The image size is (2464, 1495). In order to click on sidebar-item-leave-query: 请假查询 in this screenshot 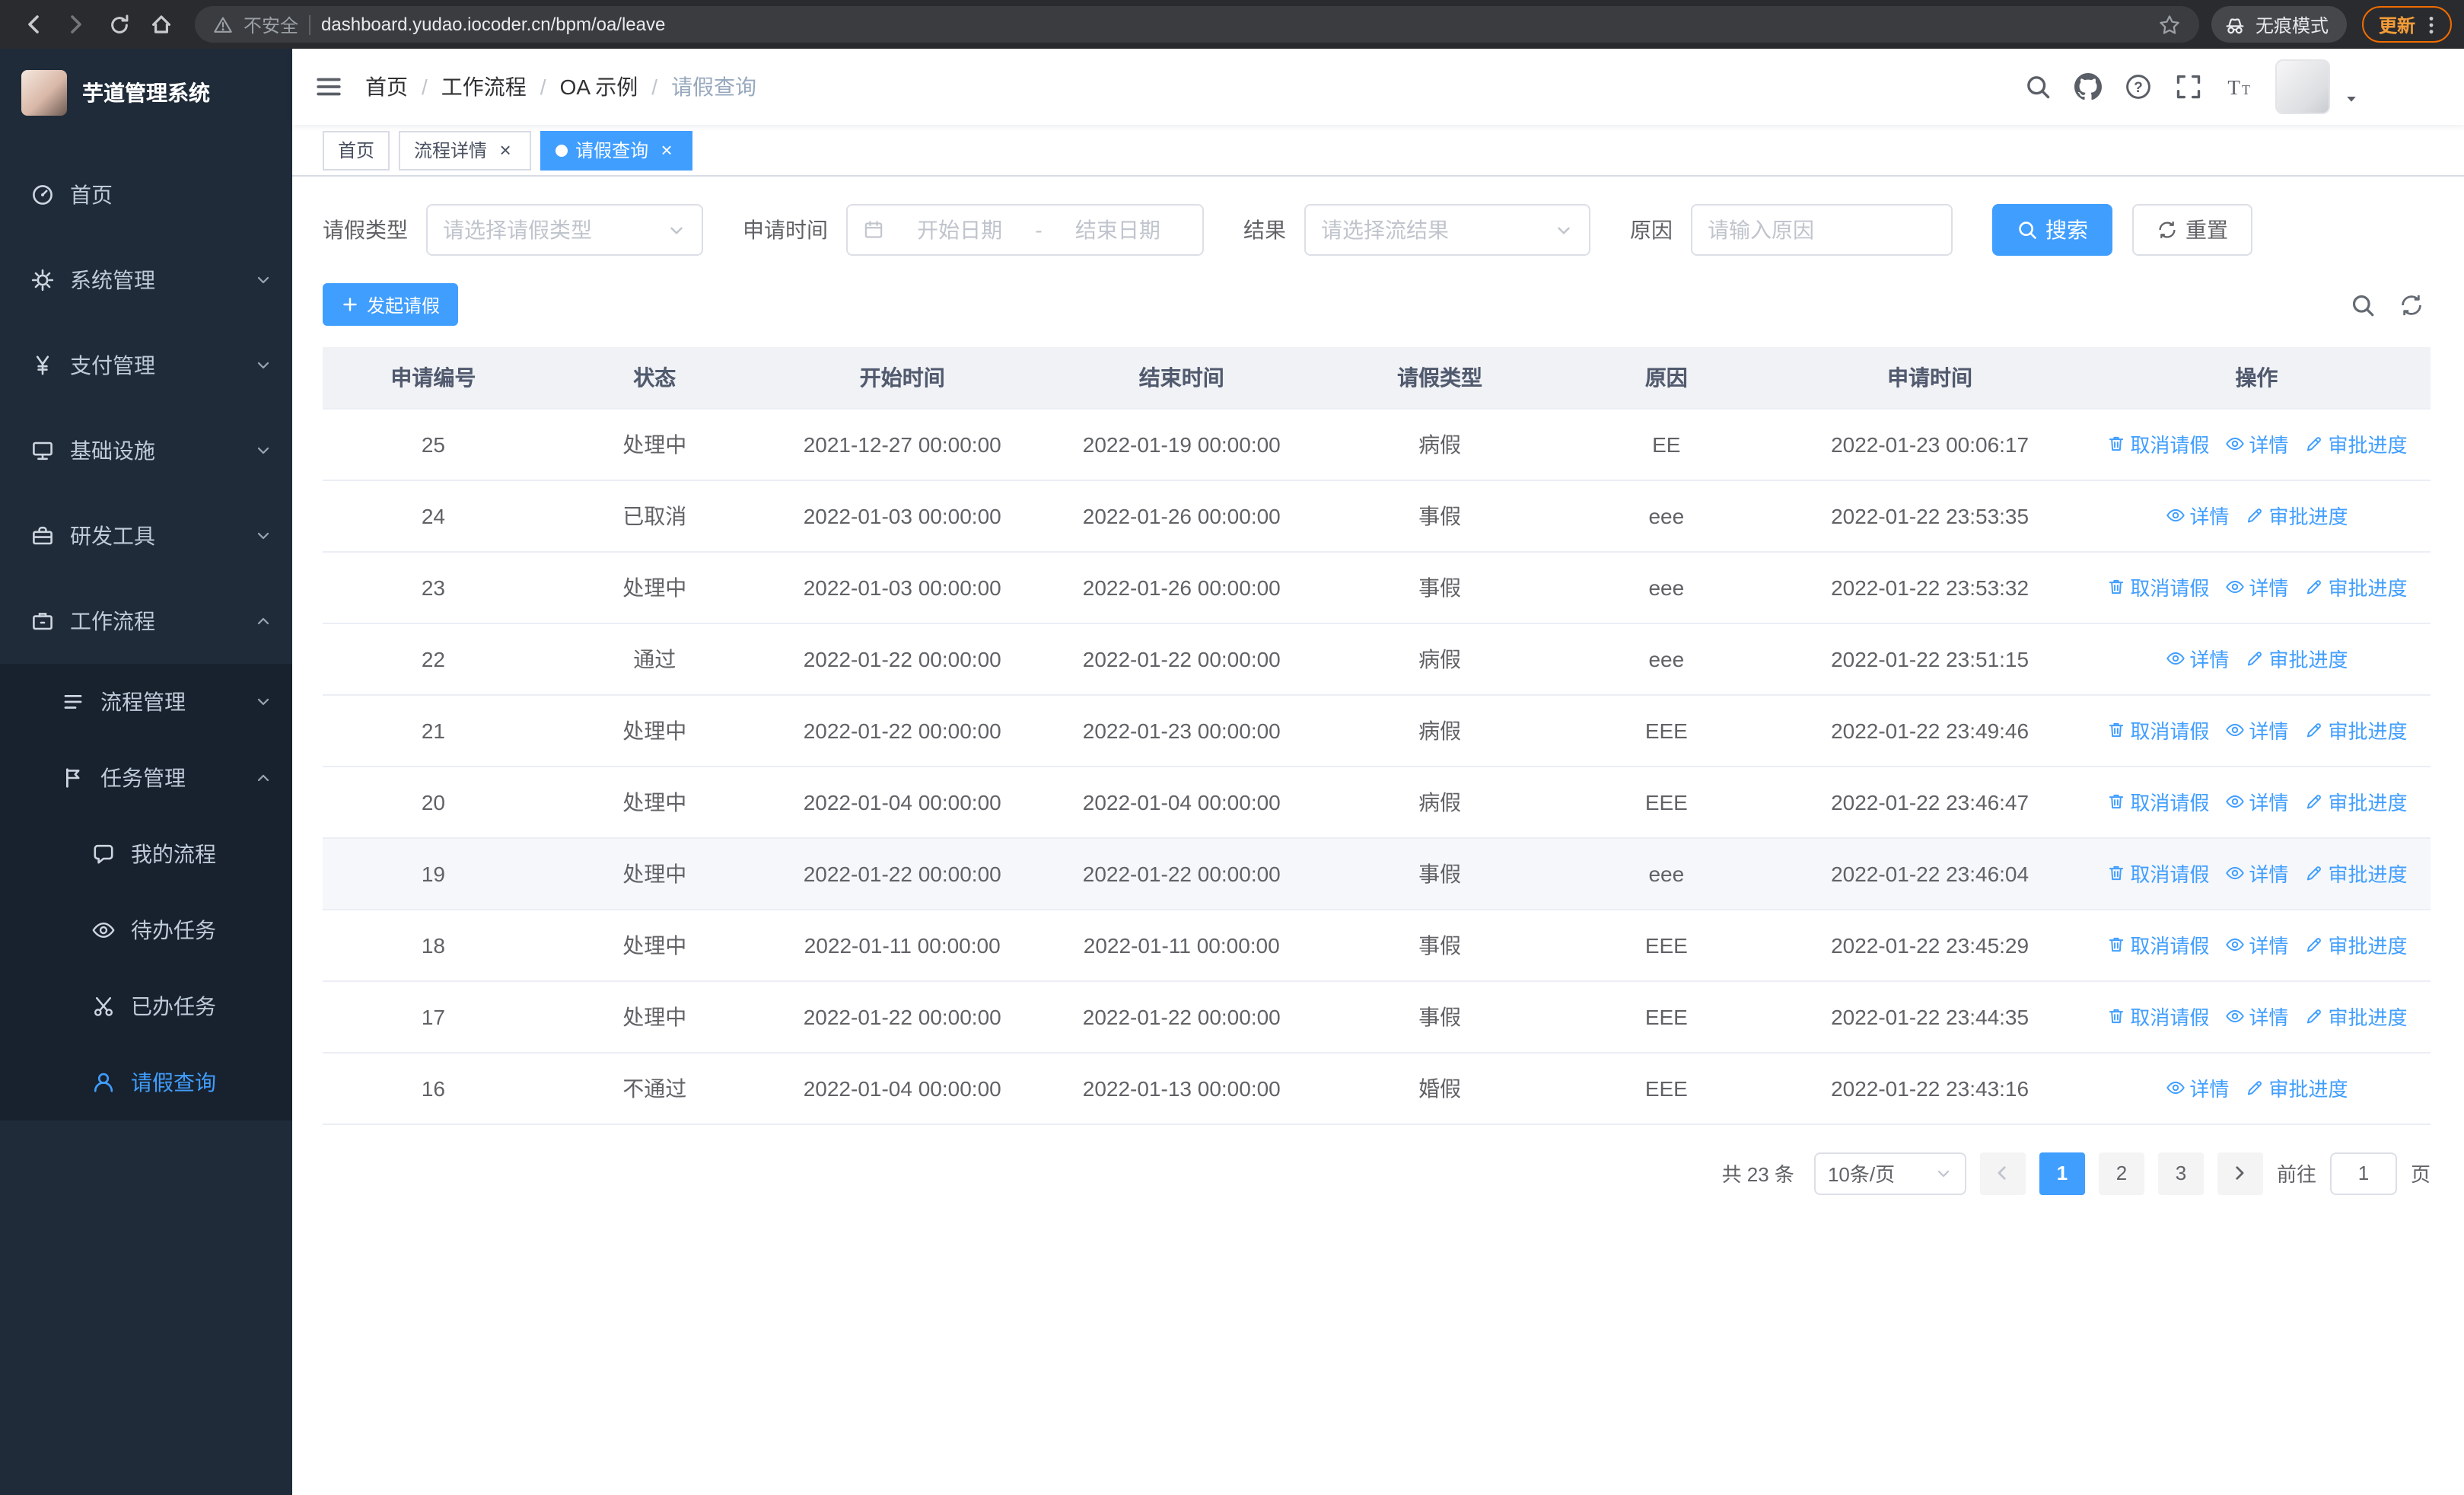, I will do `click(146, 1082)`.